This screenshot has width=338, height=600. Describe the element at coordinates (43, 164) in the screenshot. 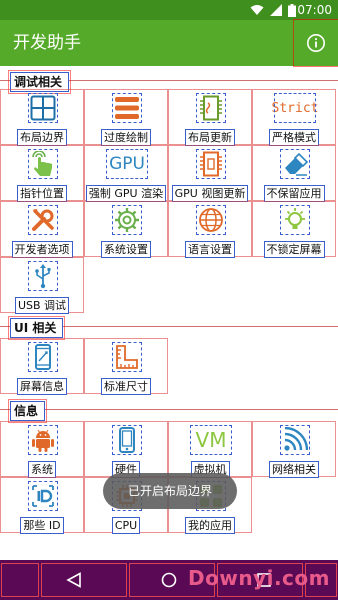

I see `pointer-icon` at that location.